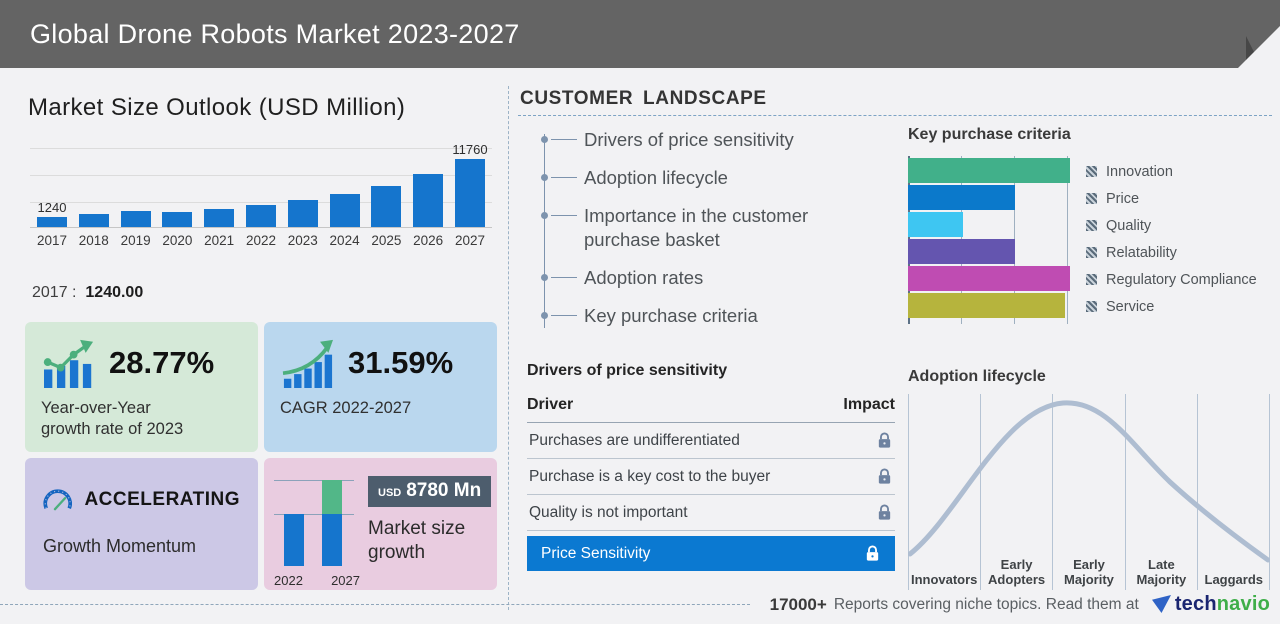 The width and height of the screenshot is (1280, 624). What do you see at coordinates (344, 240) in the screenshot?
I see `year-label: 2024` at bounding box center [344, 240].